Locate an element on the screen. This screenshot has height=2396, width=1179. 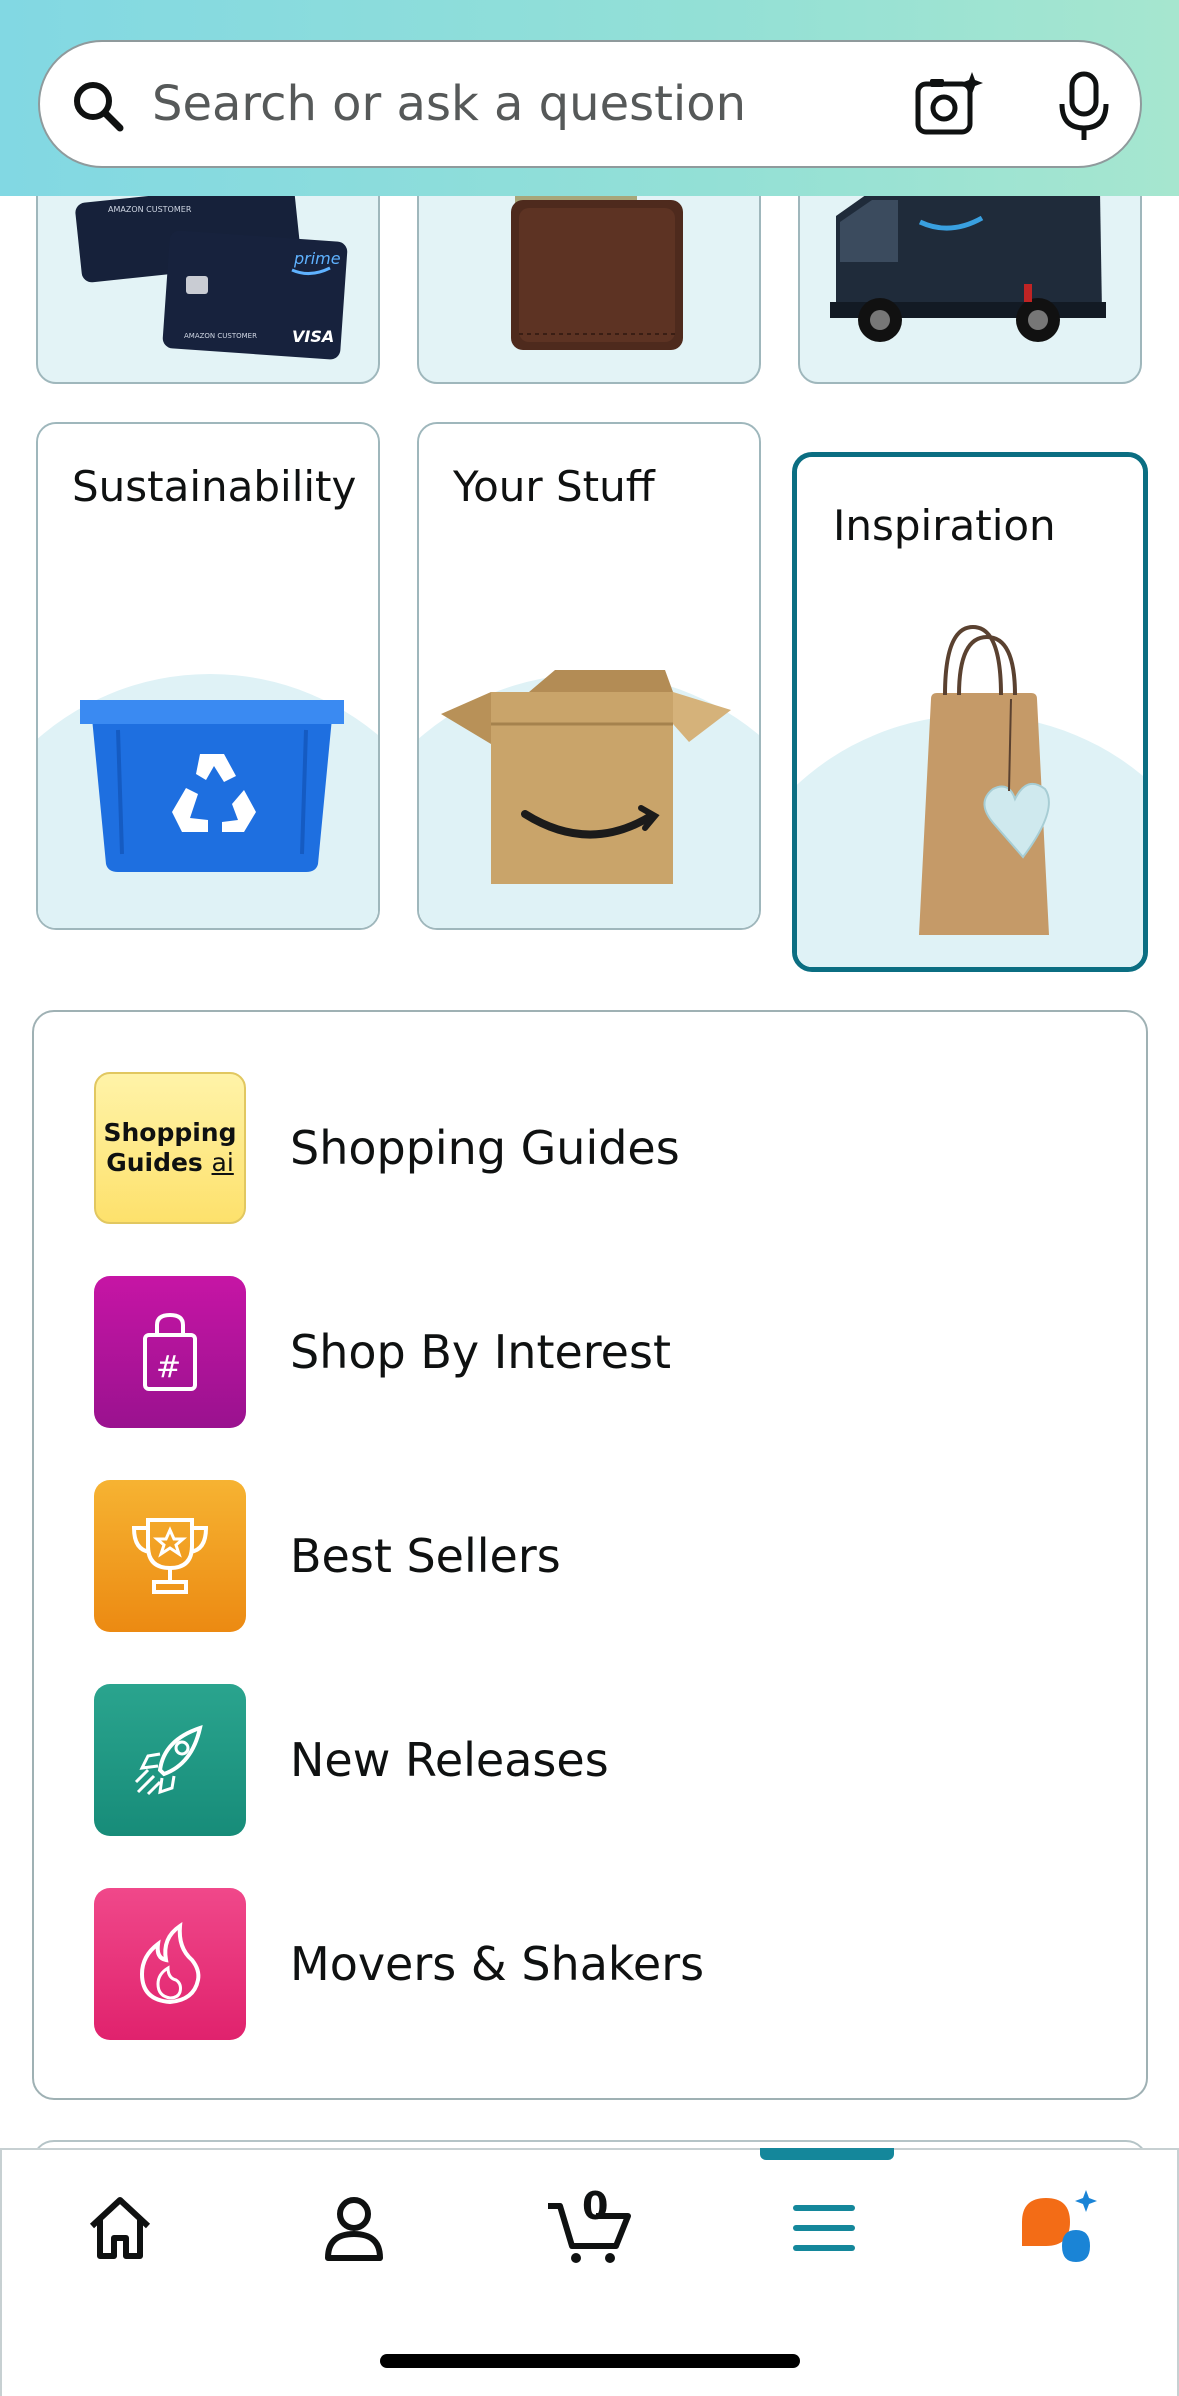
search-bar: Search or ask a question is located at coordinates (590, 104).